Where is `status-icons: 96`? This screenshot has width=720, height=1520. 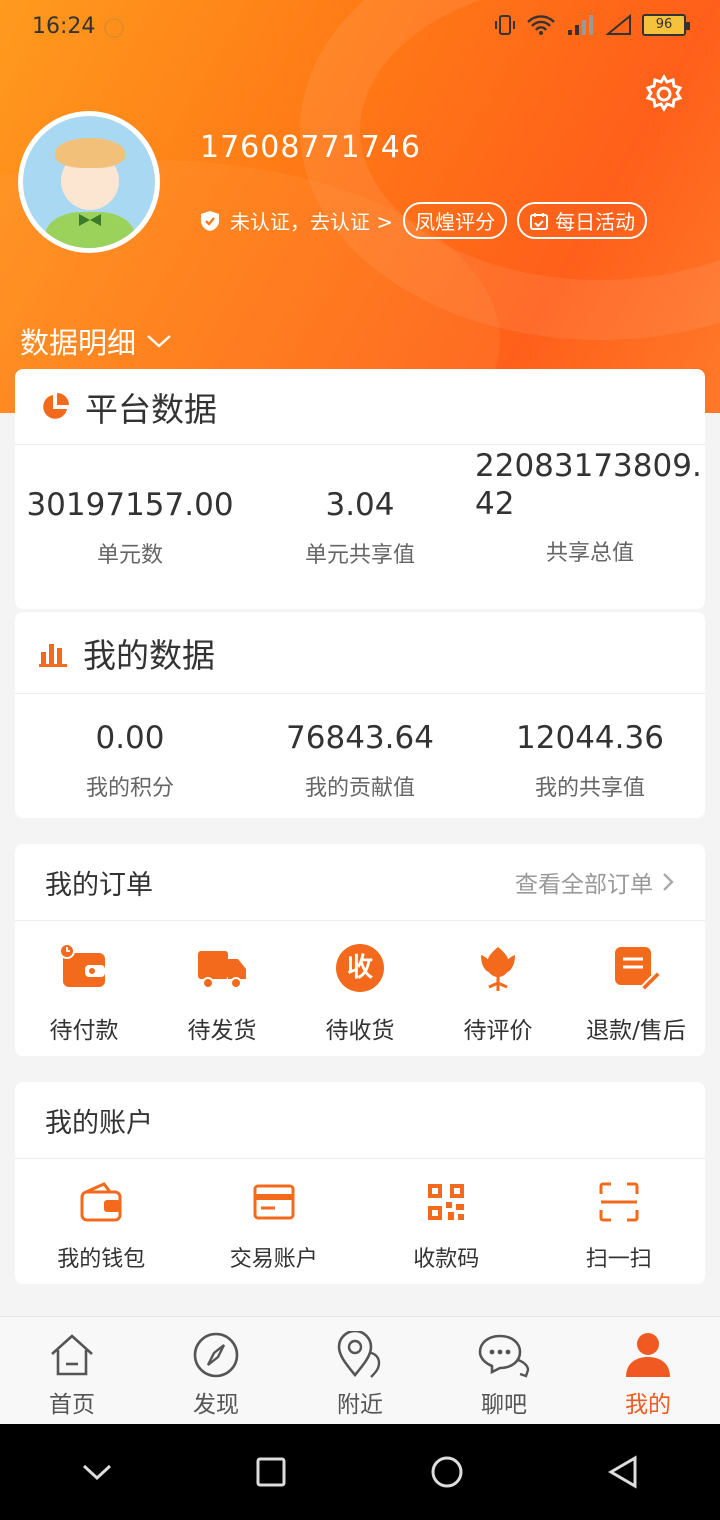 status-icons: 96 is located at coordinates (592, 25).